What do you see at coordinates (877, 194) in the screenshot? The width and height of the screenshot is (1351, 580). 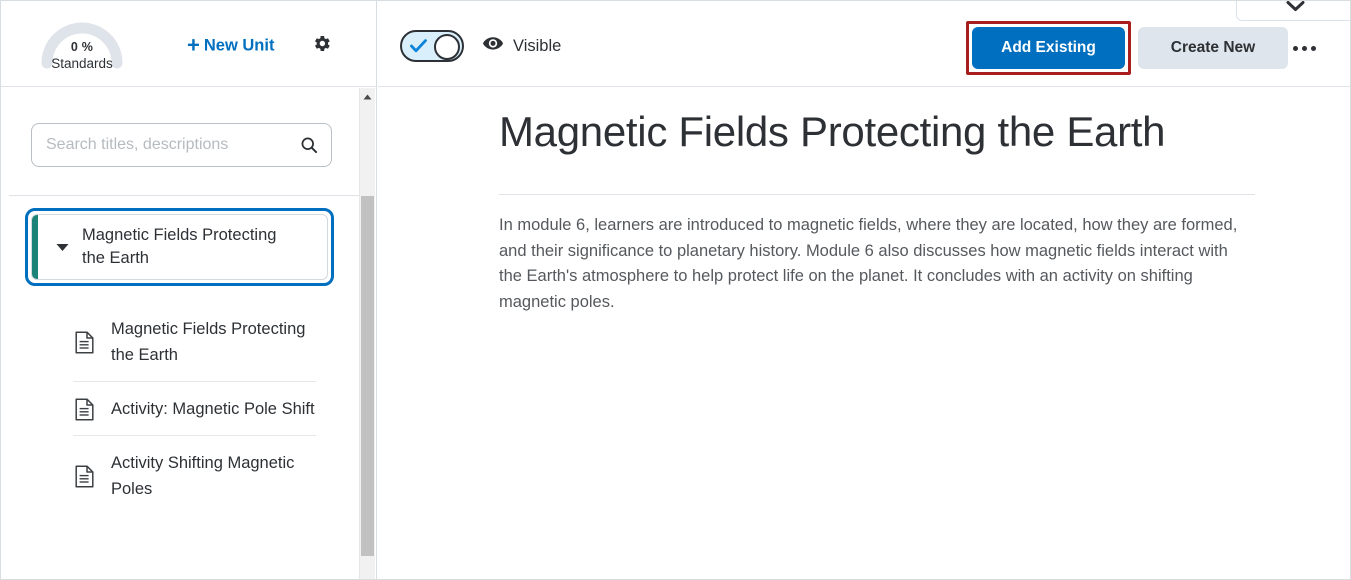 I see `content-divider` at bounding box center [877, 194].